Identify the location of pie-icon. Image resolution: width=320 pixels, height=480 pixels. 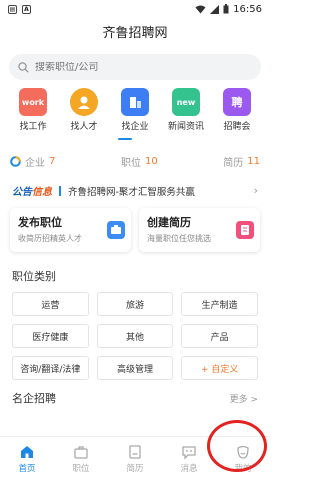
(15, 161).